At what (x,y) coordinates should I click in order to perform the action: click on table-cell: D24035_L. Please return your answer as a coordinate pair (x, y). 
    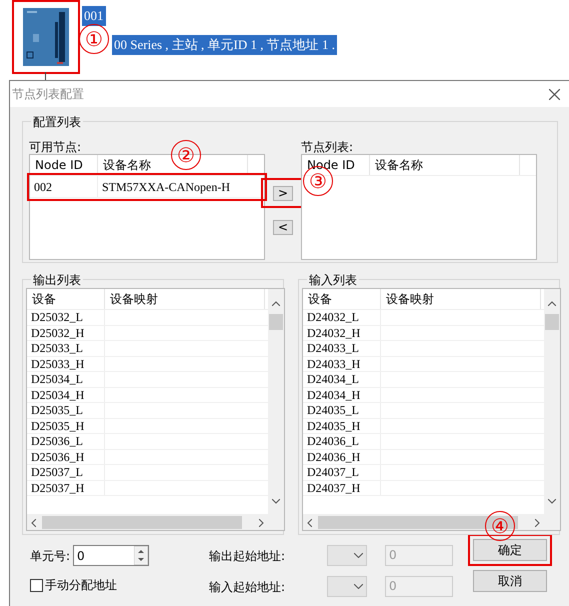
    Looking at the image, I should click on (342, 410).